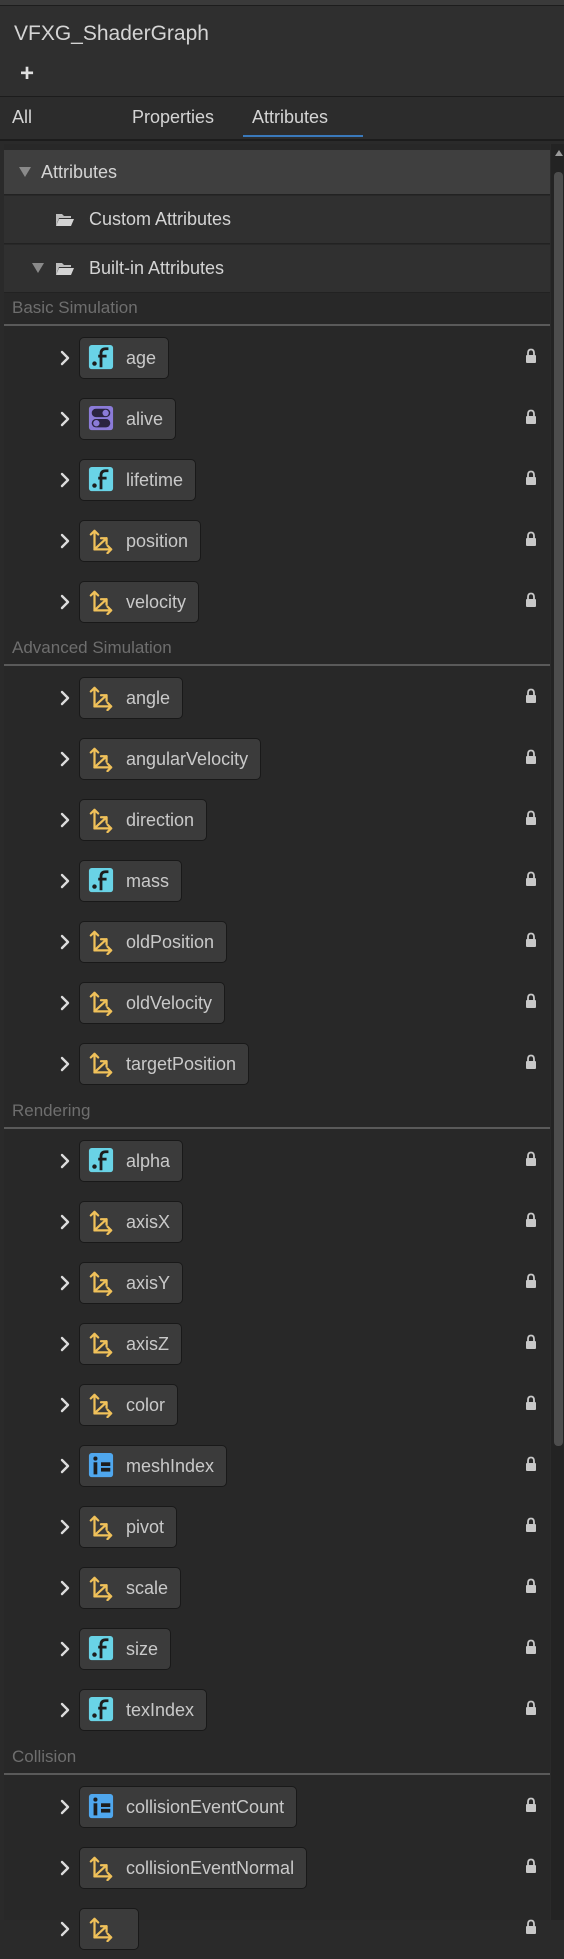 Image resolution: width=564 pixels, height=1959 pixels. What do you see at coordinates (169, 1003) in the screenshot?
I see `attribute-name: oldVelocity` at bounding box center [169, 1003].